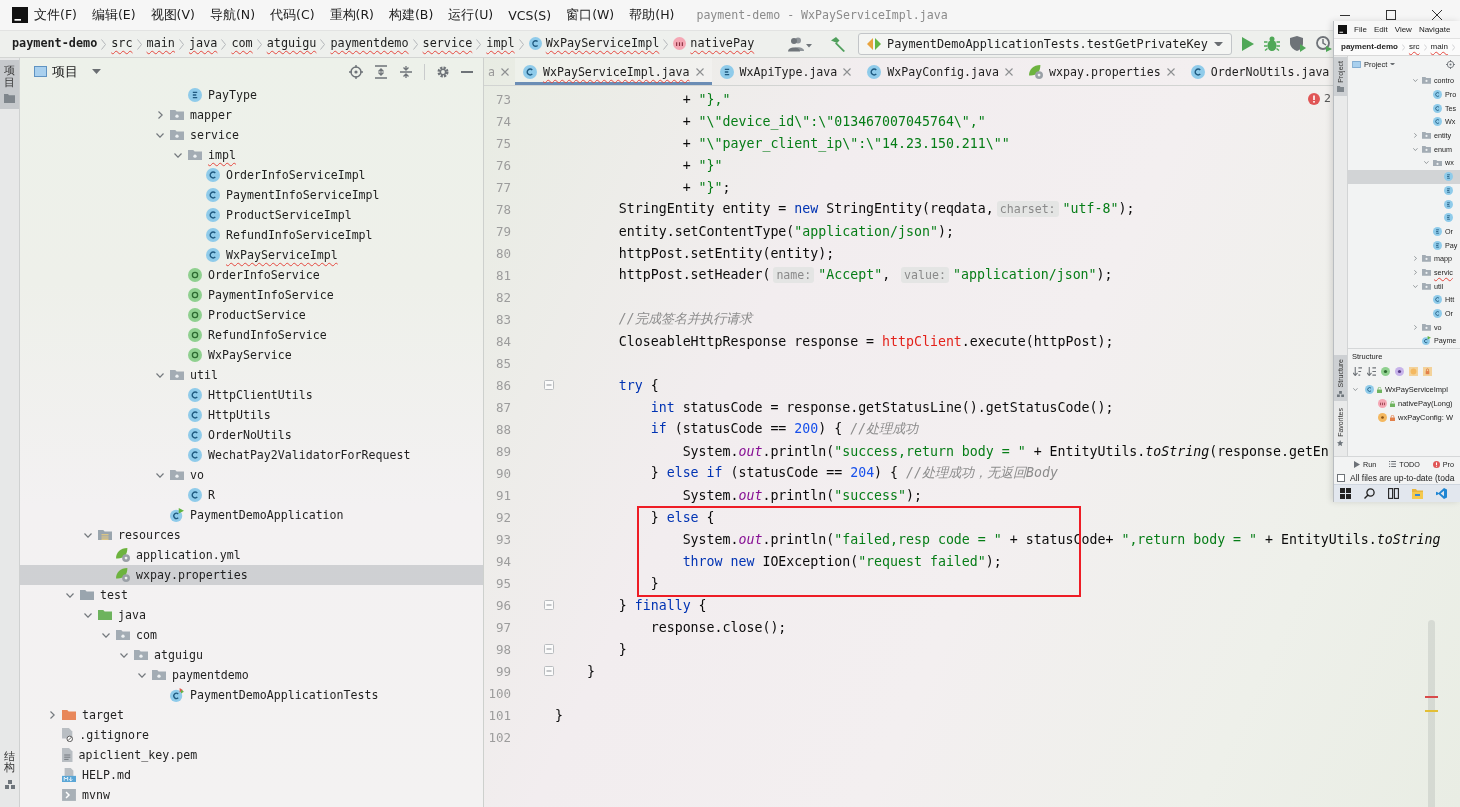 The width and height of the screenshot is (1460, 807). I want to click on play-icon, so click(1247, 44).